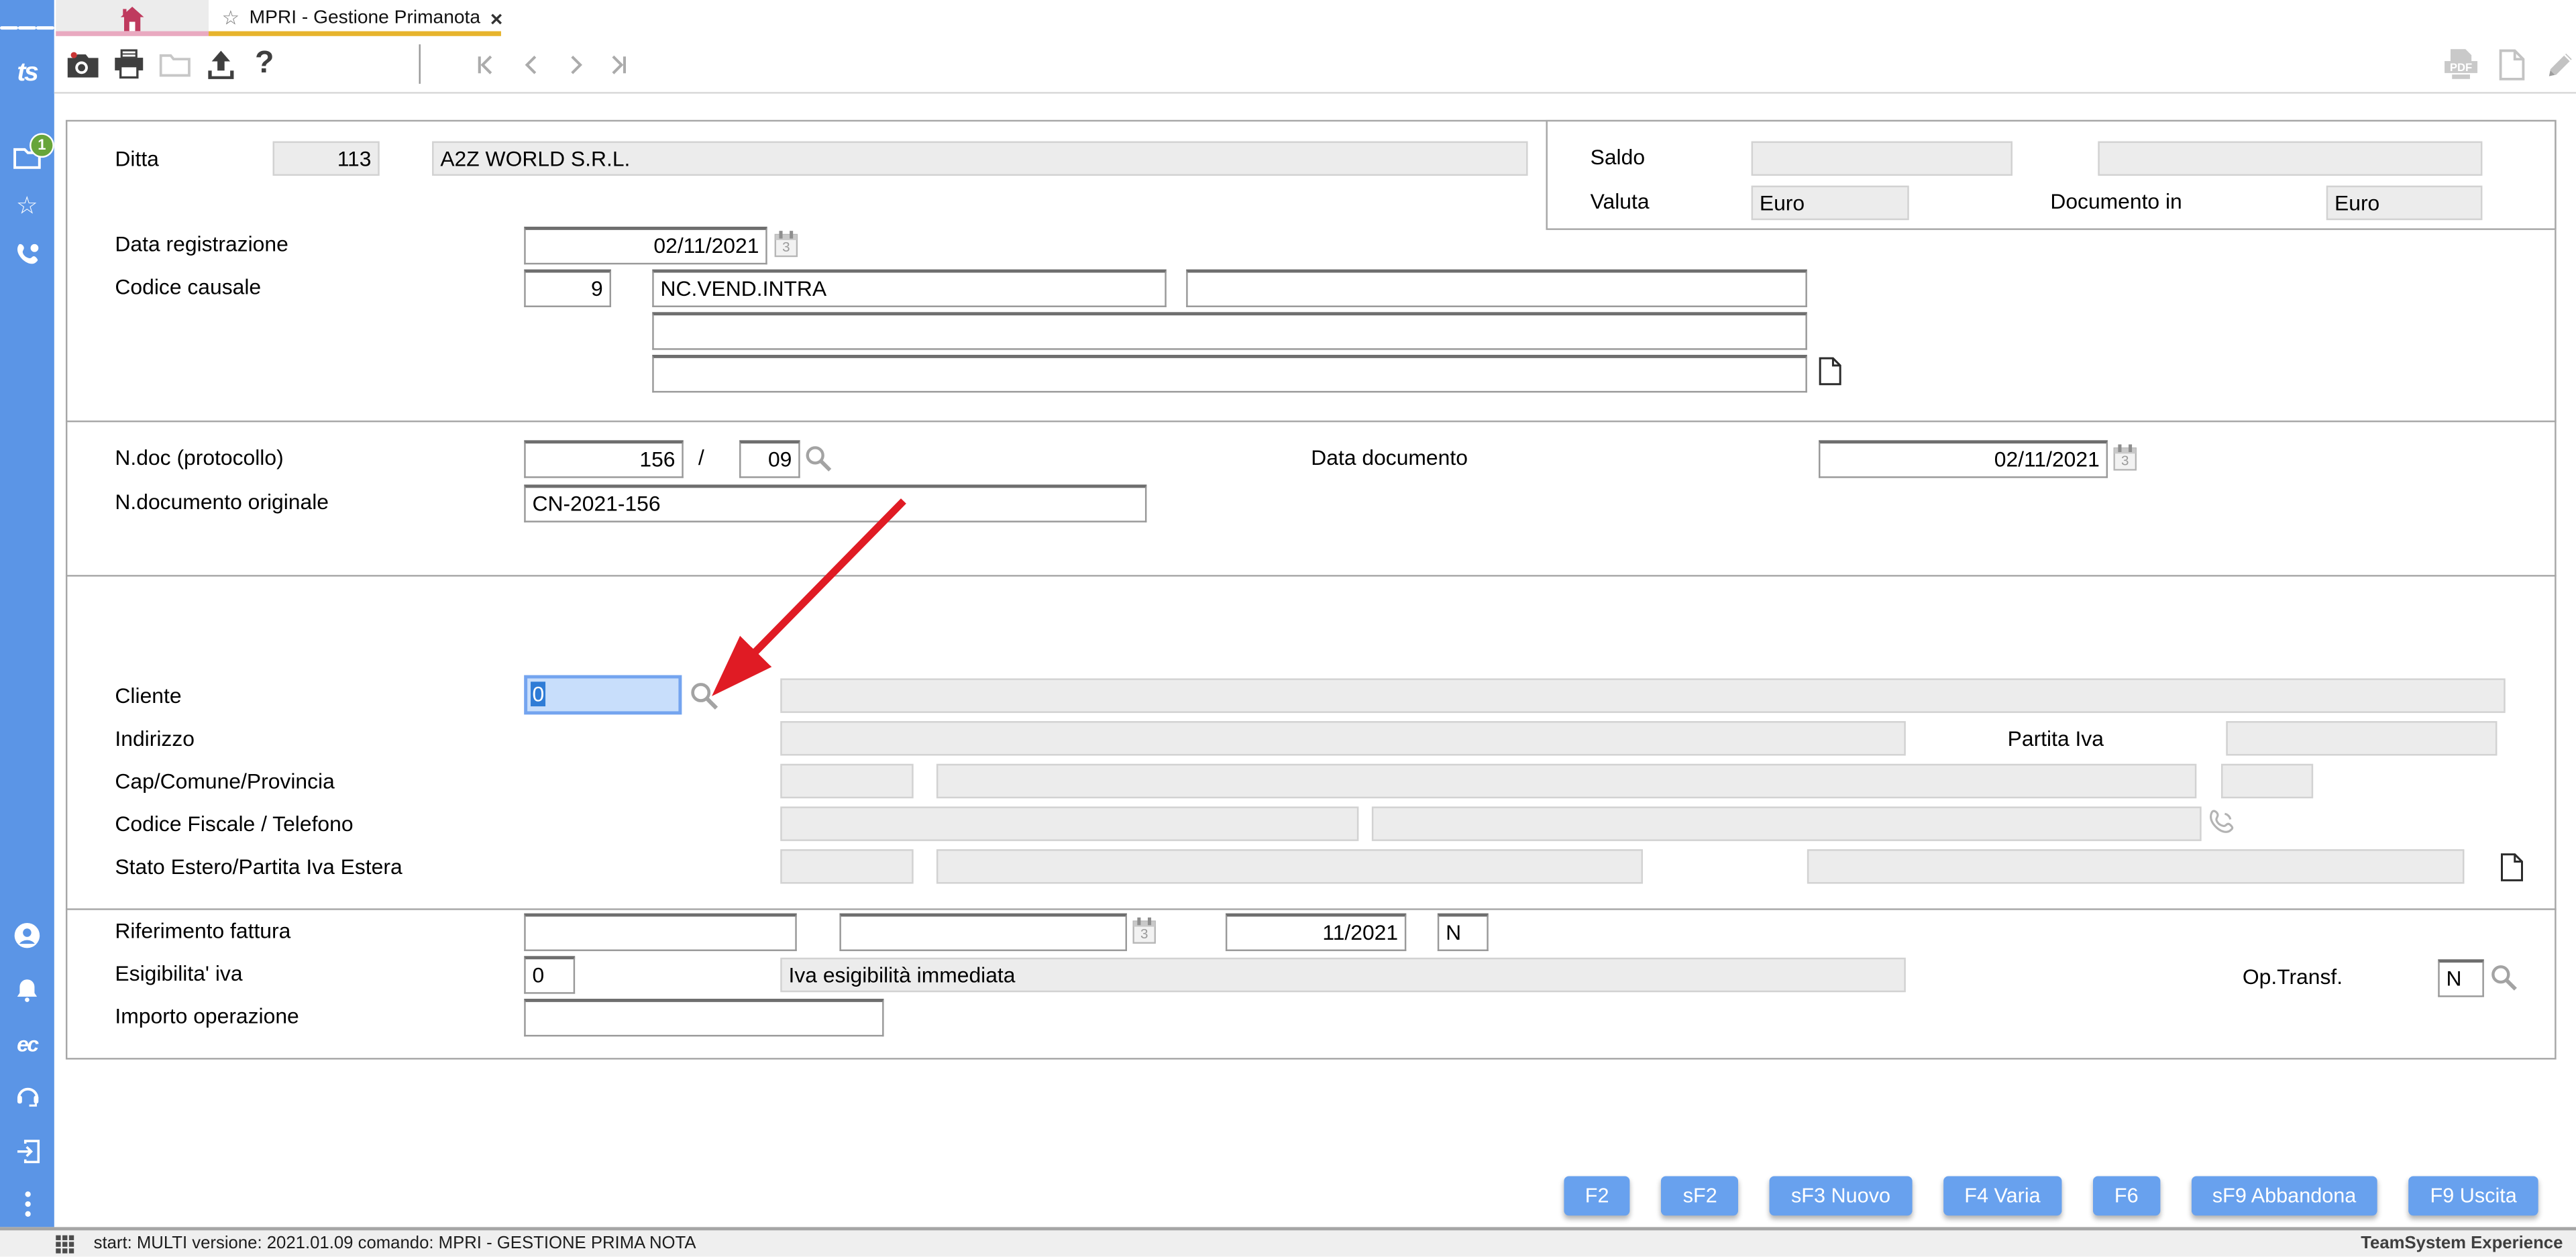  What do you see at coordinates (2126, 1196) in the screenshot?
I see `f6-button: F6` at bounding box center [2126, 1196].